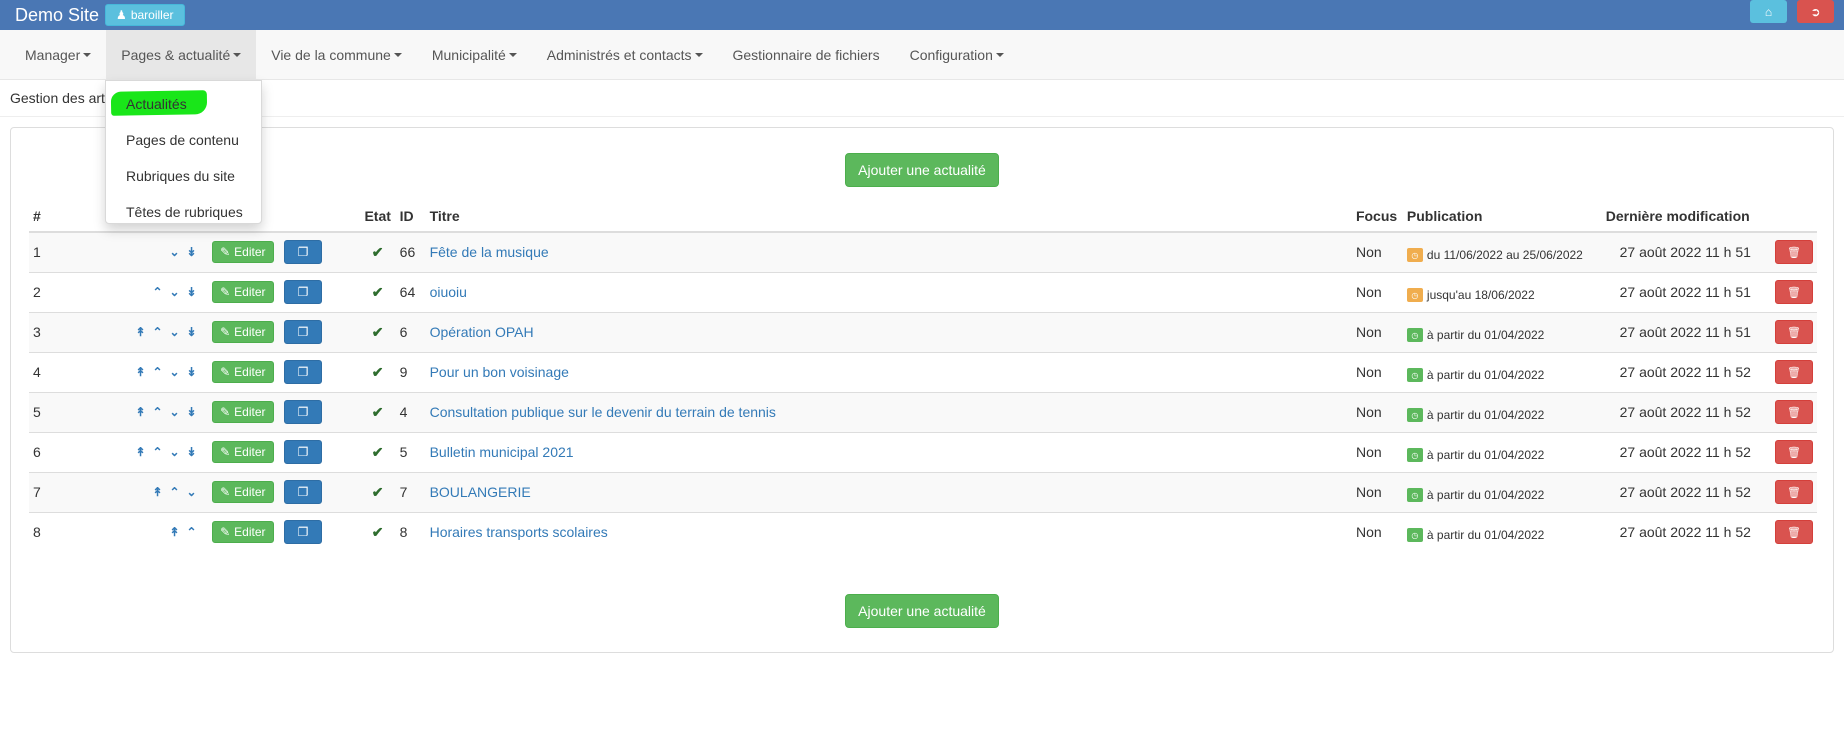 Image resolution: width=1844 pixels, height=731 pixels. What do you see at coordinates (336, 54) in the screenshot?
I see `nav-item: Vie de la commune` at bounding box center [336, 54].